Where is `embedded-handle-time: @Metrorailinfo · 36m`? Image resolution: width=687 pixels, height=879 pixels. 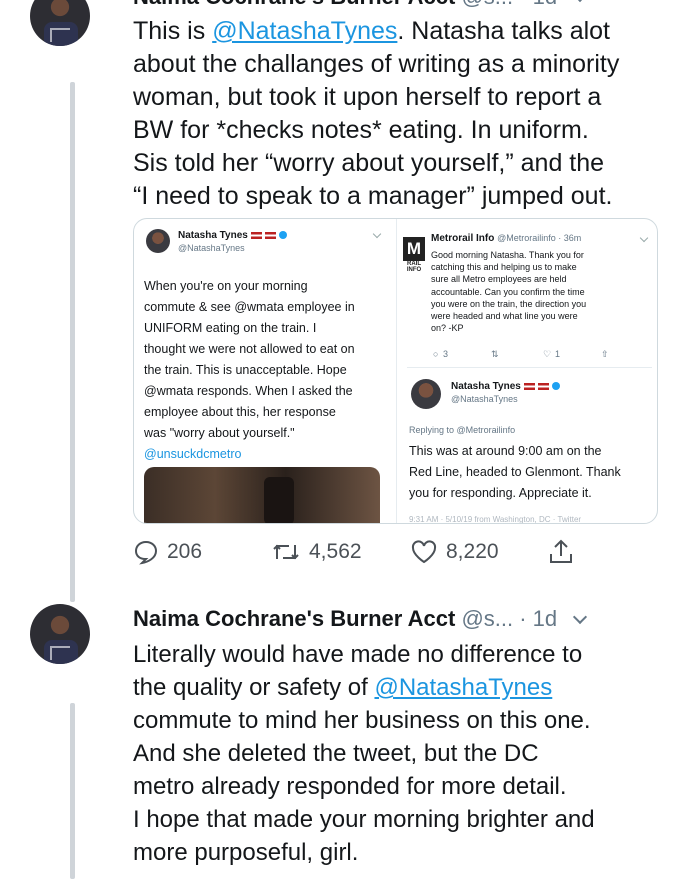 embedded-handle-time: @Metrorailinfo · 36m is located at coordinates (539, 238).